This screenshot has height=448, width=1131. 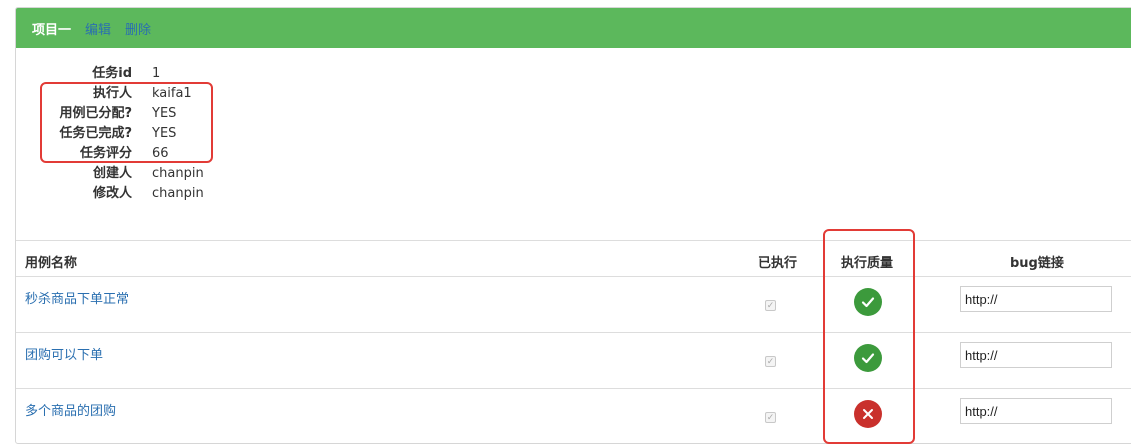 What do you see at coordinates (573, 360) in the screenshot?
I see `table-row: 团购可以下单 ✓` at bounding box center [573, 360].